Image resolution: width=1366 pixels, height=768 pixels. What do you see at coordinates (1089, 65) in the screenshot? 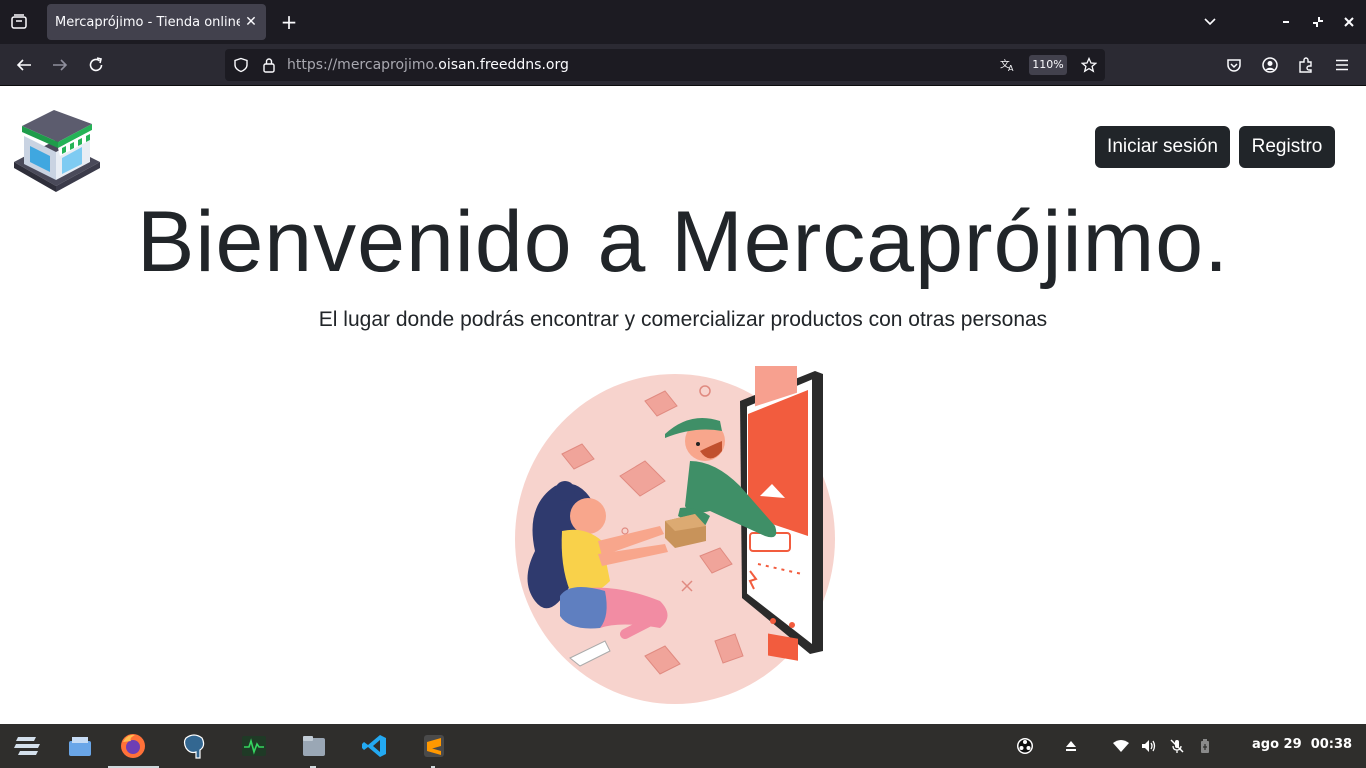
I see `star-icon` at bounding box center [1089, 65].